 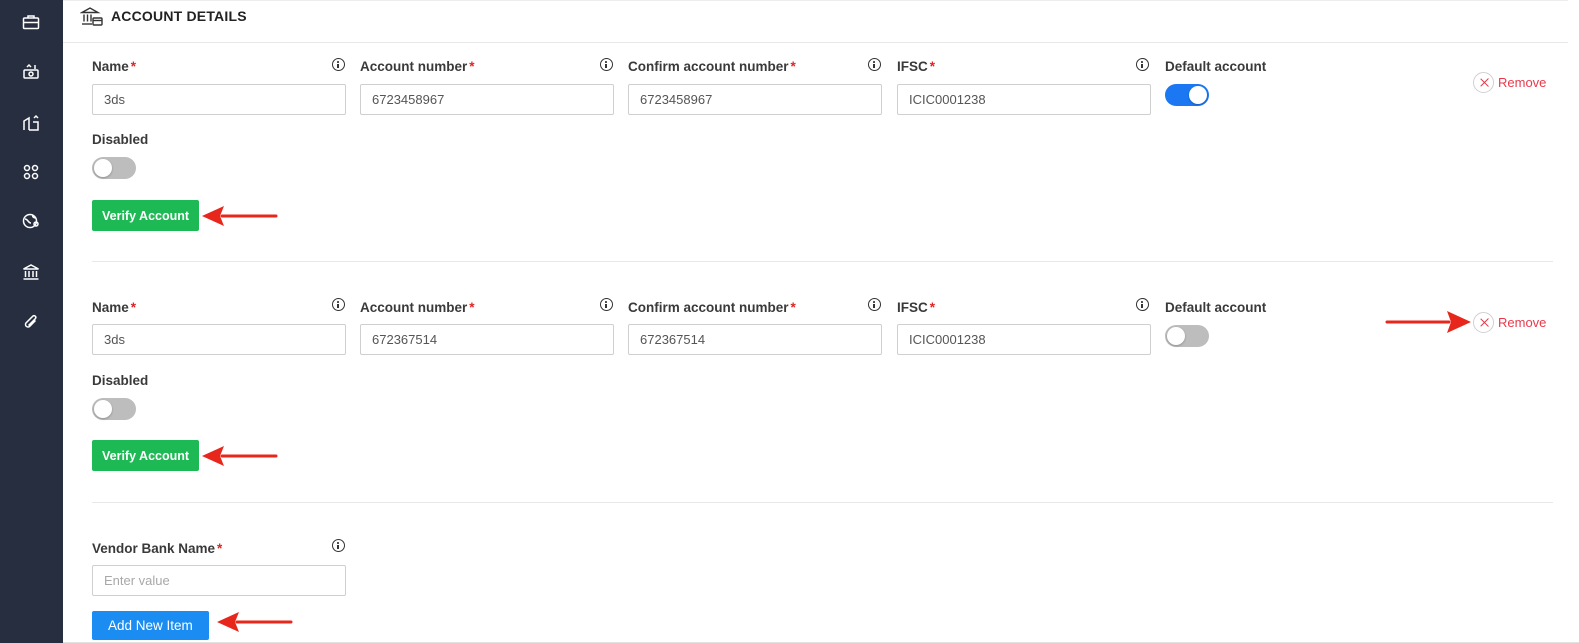 What do you see at coordinates (31, 72) in the screenshot?
I see `money-flow-icon` at bounding box center [31, 72].